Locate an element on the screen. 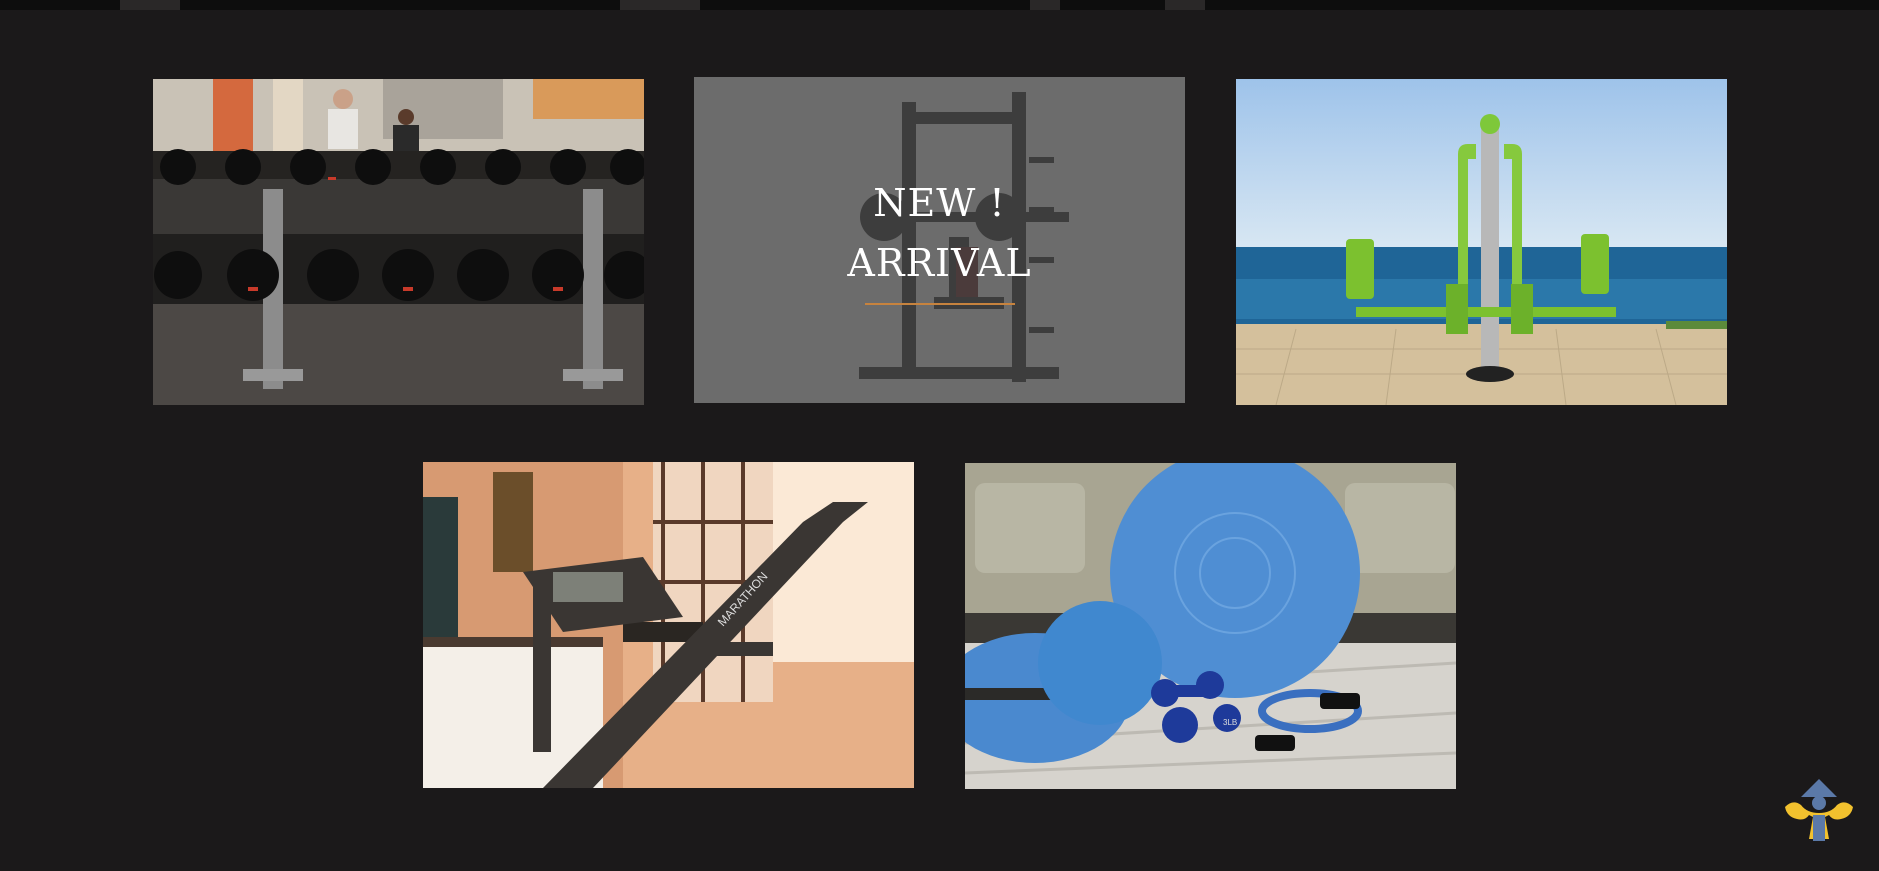 This screenshot has height=871, width=1879. overlay-underline-divider is located at coordinates (939, 304).